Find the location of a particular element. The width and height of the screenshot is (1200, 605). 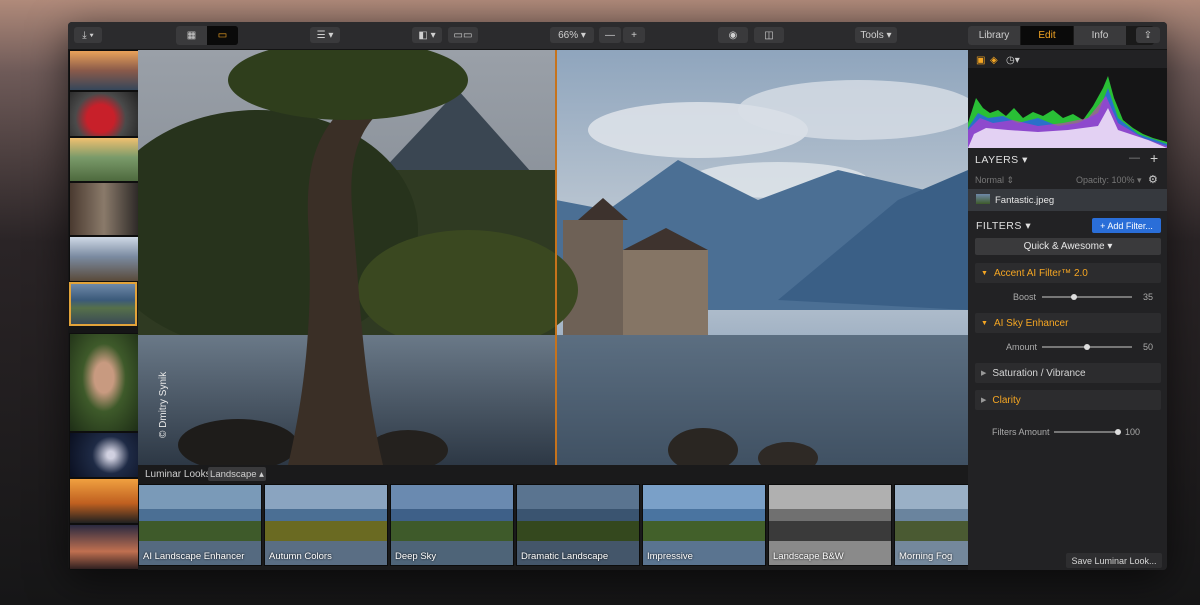

share-icon: ⇪ is located at coordinates (1148, 35).